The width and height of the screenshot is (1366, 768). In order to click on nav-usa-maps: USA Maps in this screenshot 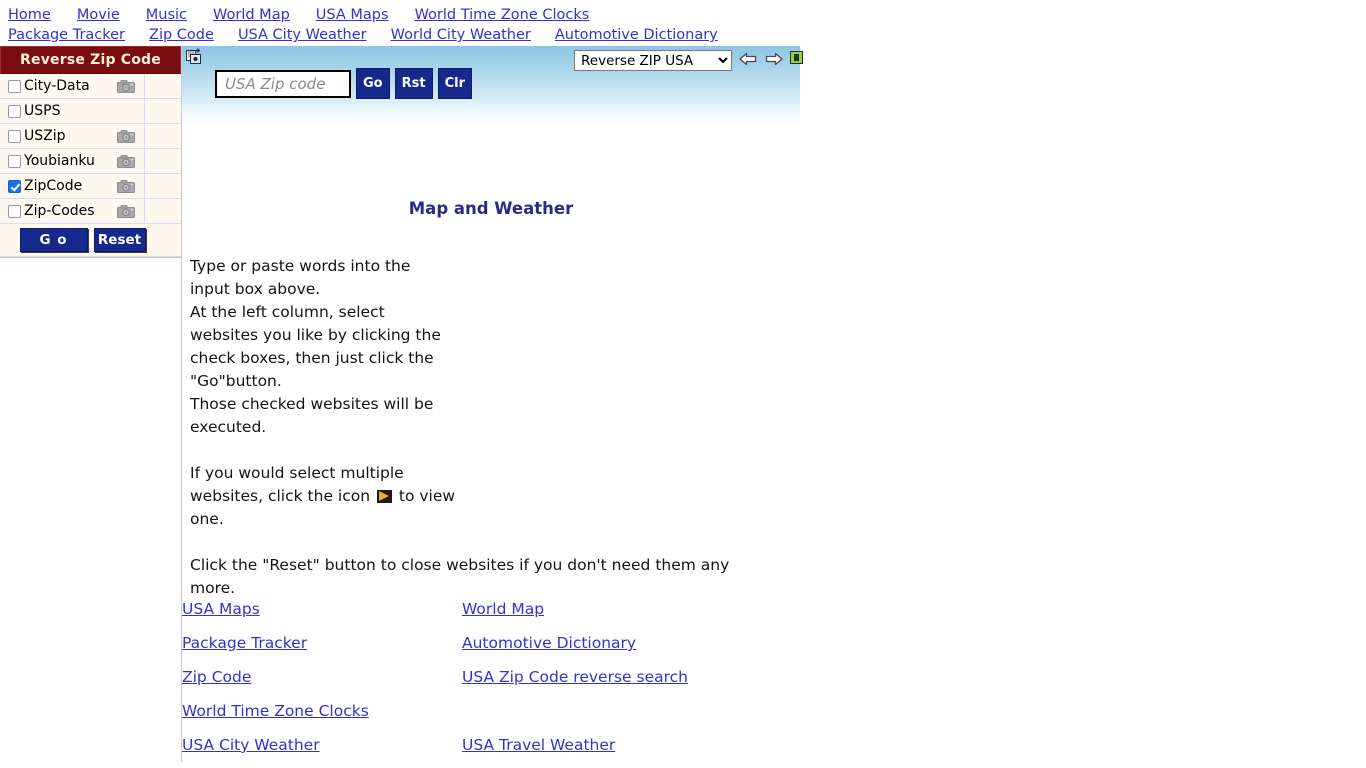, I will do `click(352, 15)`.